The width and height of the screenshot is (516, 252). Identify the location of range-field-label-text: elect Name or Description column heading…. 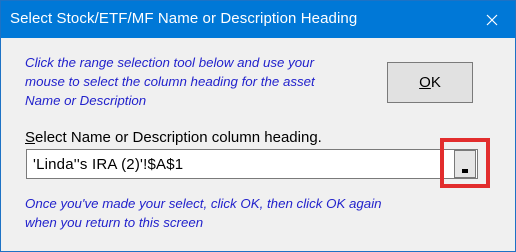
(178, 137).